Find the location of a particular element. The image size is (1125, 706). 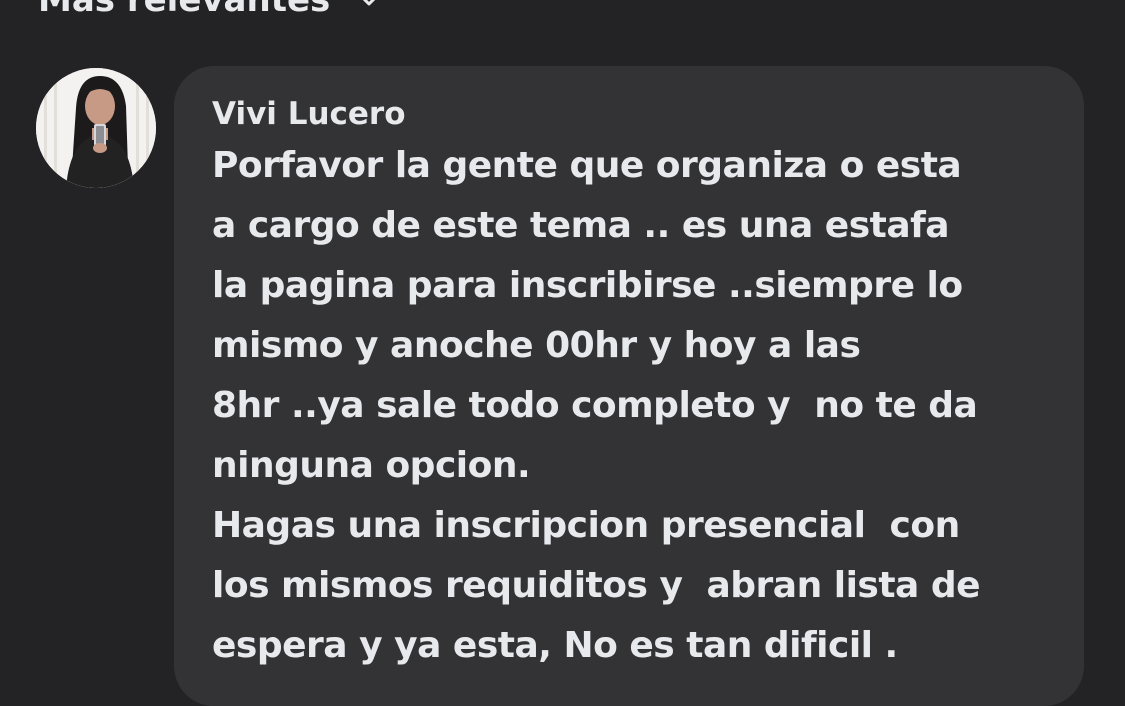

avatar is located at coordinates (96, 128).